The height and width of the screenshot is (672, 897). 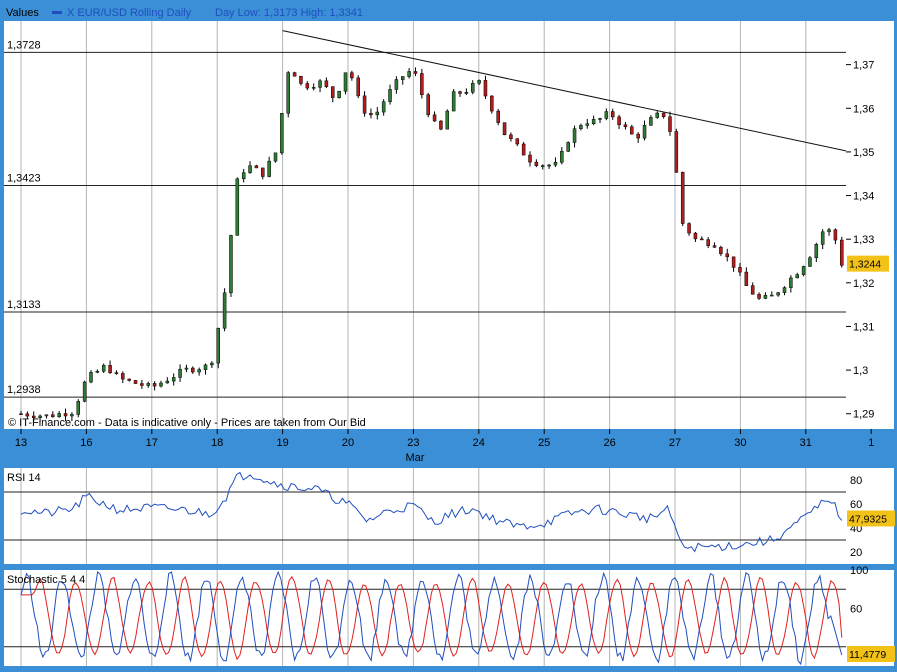 What do you see at coordinates (415, 458) in the screenshot?
I see `month-label: Mar` at bounding box center [415, 458].